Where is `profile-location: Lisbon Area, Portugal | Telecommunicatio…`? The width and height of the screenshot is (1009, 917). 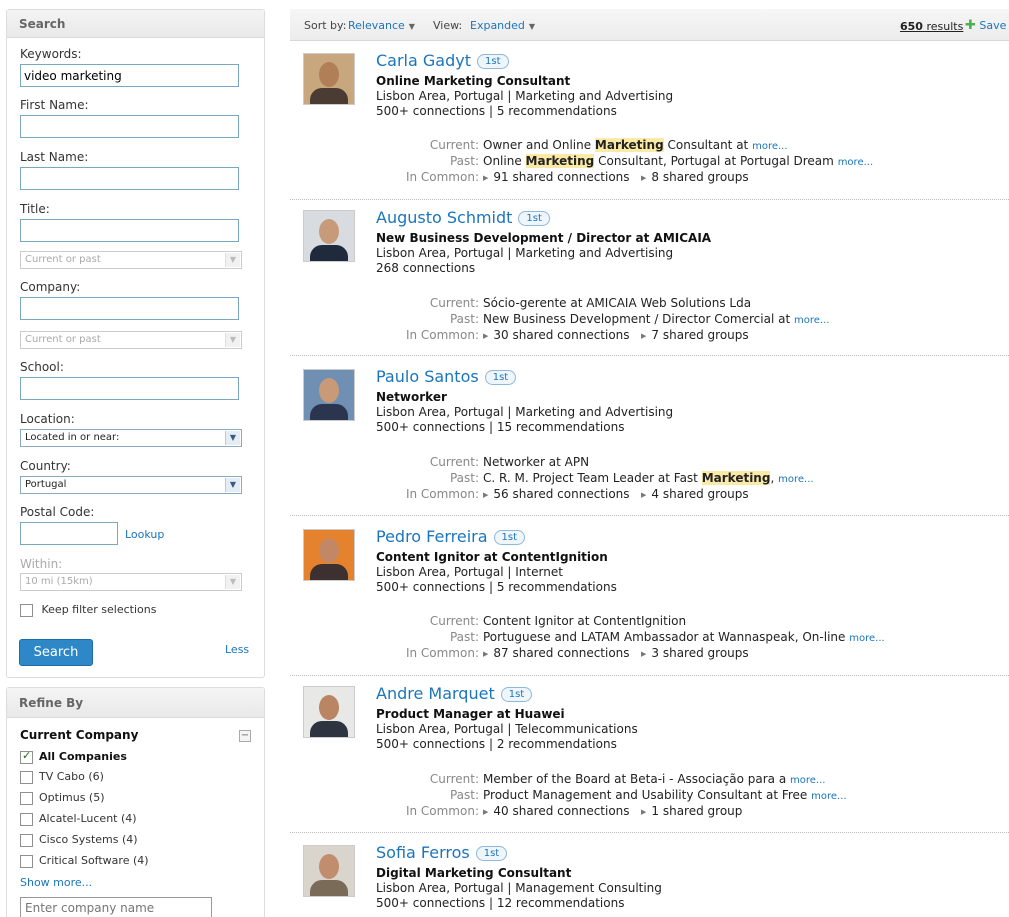 profile-location: Lisbon Area, Portugal | Telecommunicatio… is located at coordinates (507, 729).